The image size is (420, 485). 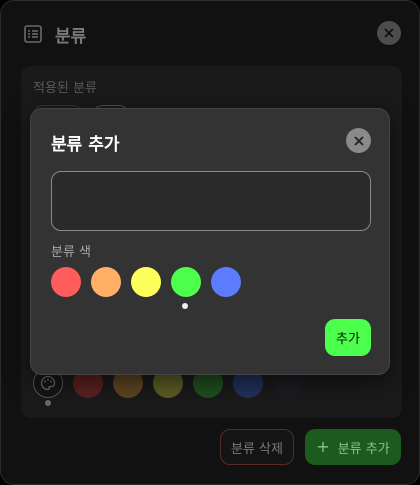 What do you see at coordinates (185, 306) in the screenshot?
I see `selected-color-indicator` at bounding box center [185, 306].